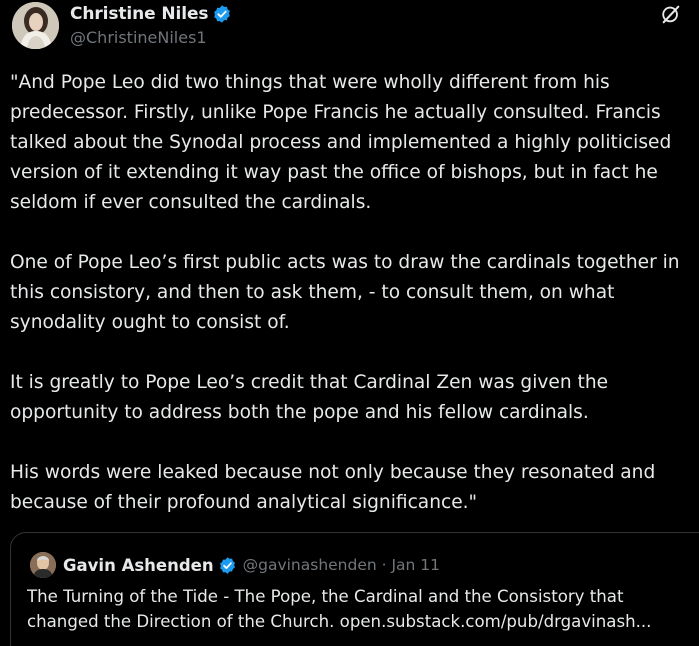 Image resolution: width=699 pixels, height=646 pixels. What do you see at coordinates (671, 14) in the screenshot?
I see `grok-icon` at bounding box center [671, 14].